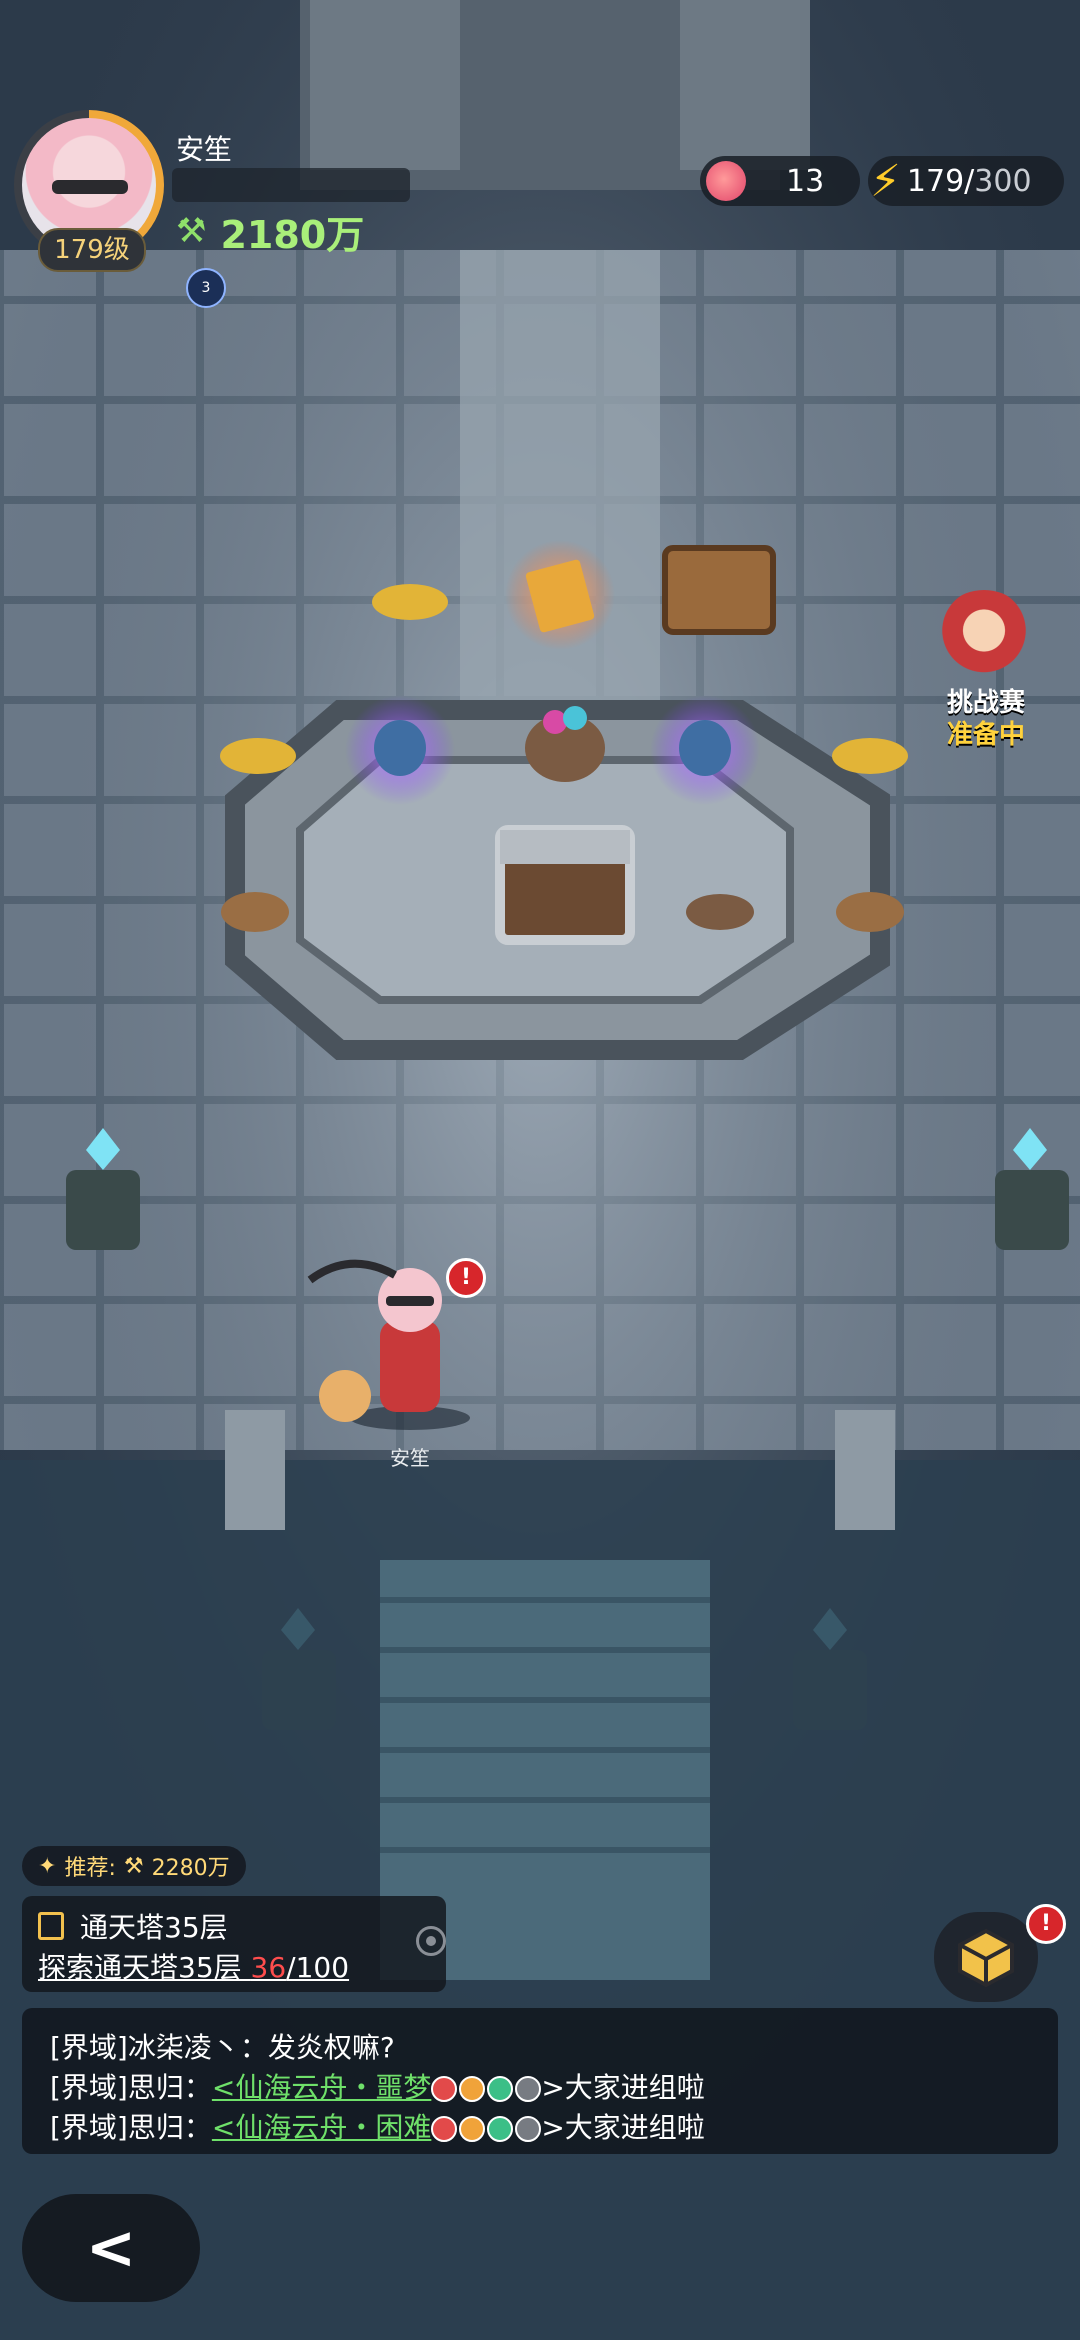  I want to click on bag-button, so click(986, 1957).